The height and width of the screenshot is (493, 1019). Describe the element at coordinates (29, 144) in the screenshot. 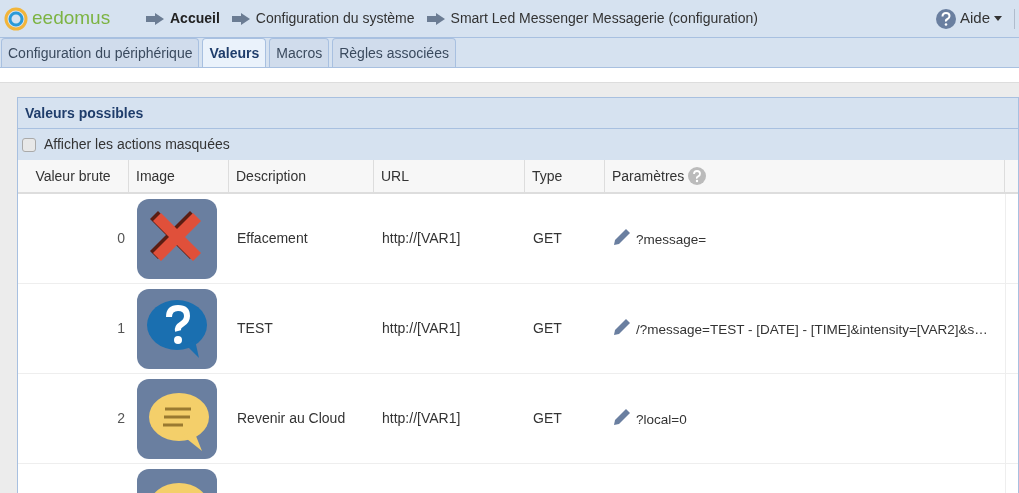

I see `checkbox` at that location.